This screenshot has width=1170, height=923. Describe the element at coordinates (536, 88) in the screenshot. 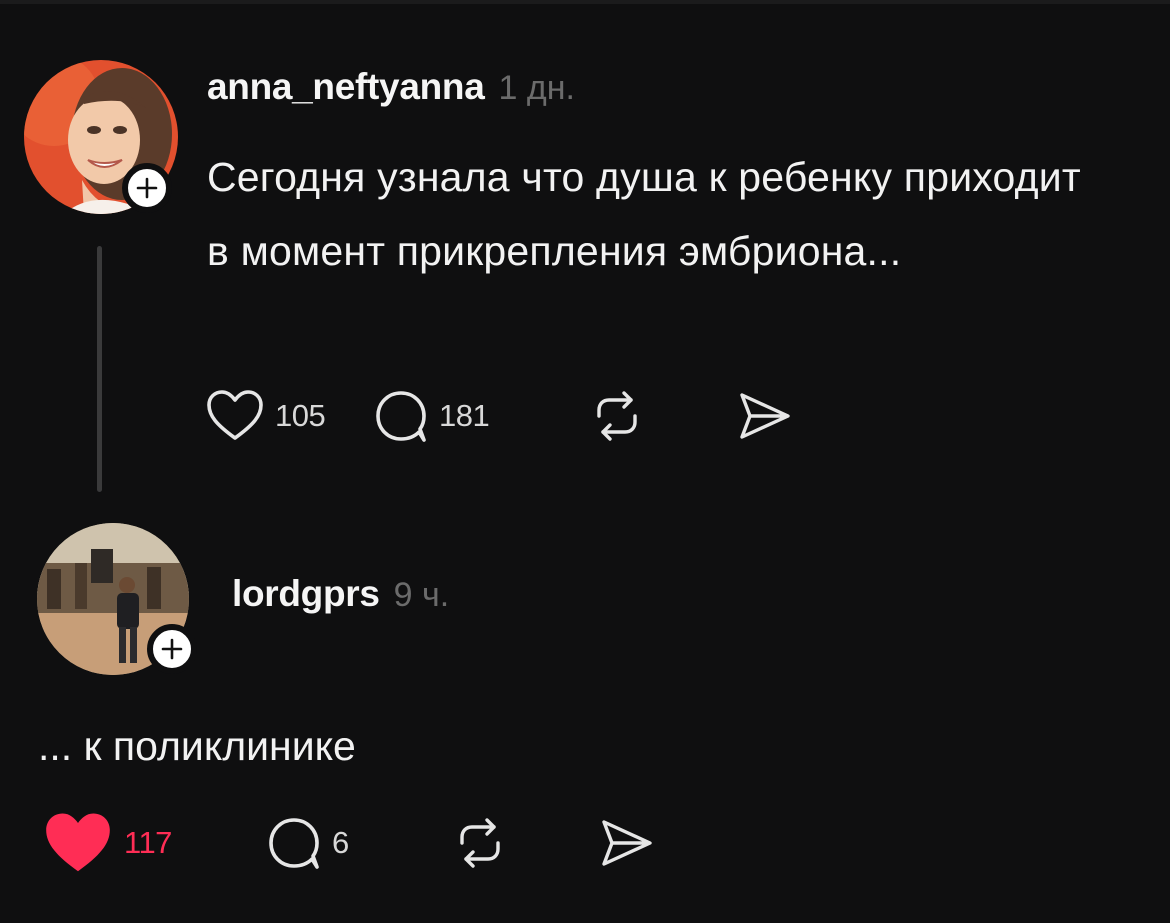

I see `post-time: 1 дн.` at that location.